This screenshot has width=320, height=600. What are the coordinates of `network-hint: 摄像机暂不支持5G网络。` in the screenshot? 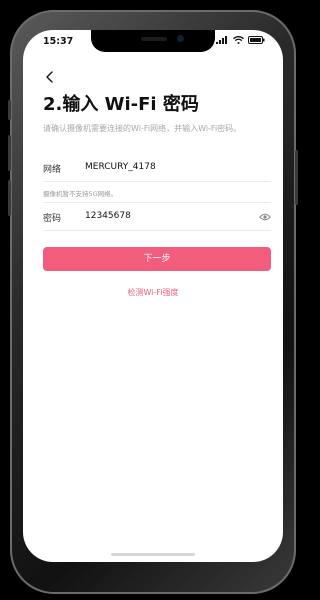 It's located at (80, 194).